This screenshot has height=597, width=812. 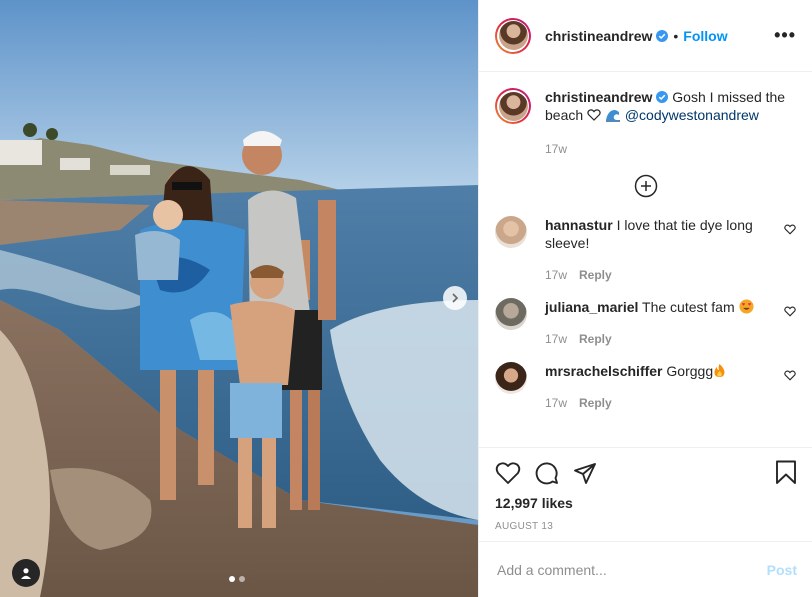 I want to click on heart-eyes-emoji-icon, so click(x=746, y=306).